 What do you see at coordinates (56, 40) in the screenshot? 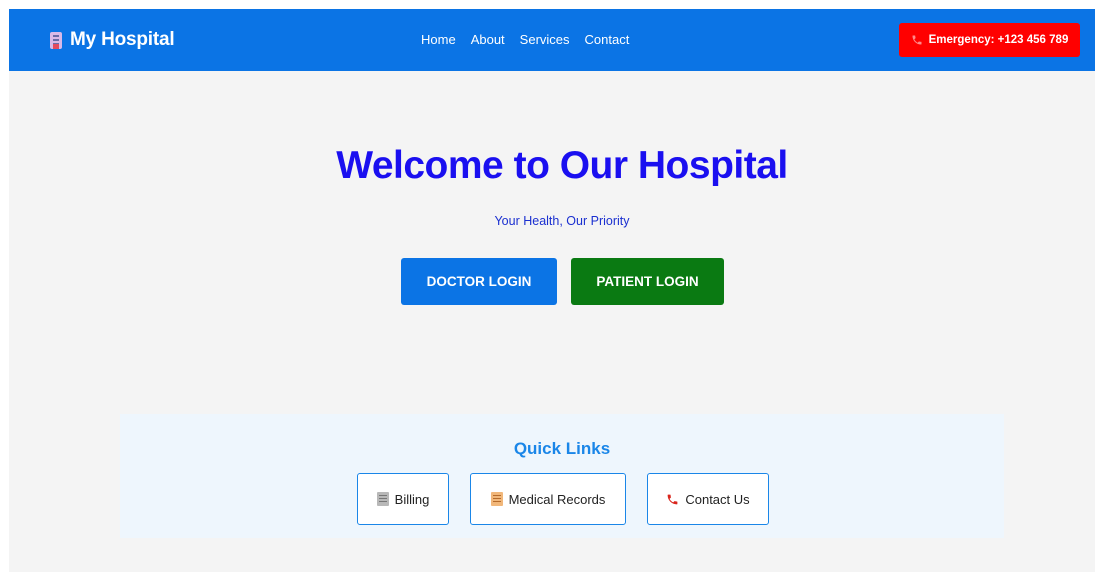
I see `hospital-icon` at bounding box center [56, 40].